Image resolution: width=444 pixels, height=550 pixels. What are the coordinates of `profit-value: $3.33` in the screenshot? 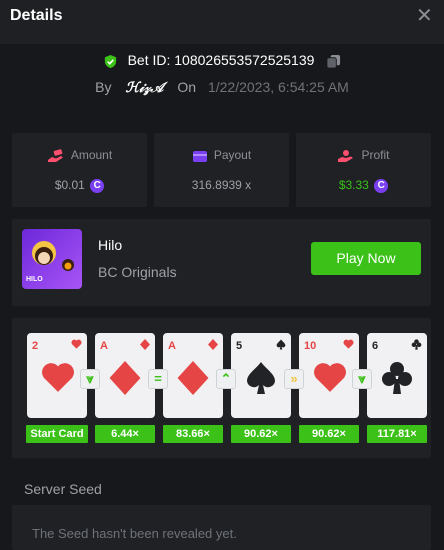 It's located at (353, 185).